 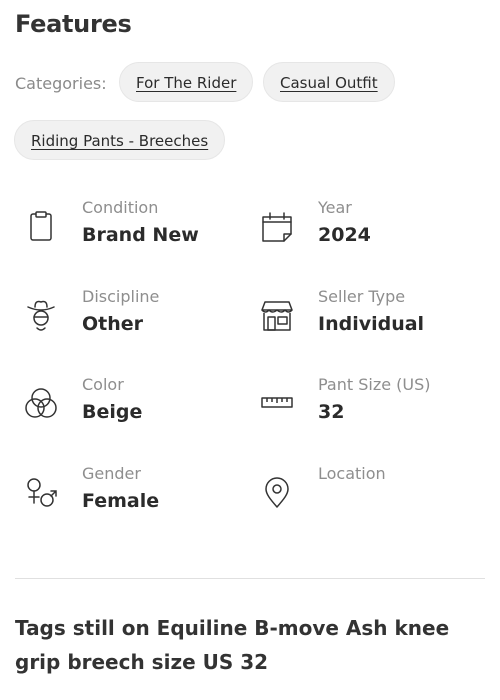 I want to click on calendar-icon, so click(x=277, y=227).